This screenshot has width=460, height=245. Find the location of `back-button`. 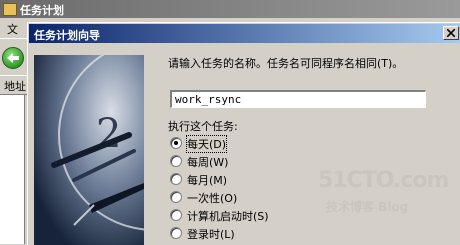

back-button is located at coordinates (13, 58).